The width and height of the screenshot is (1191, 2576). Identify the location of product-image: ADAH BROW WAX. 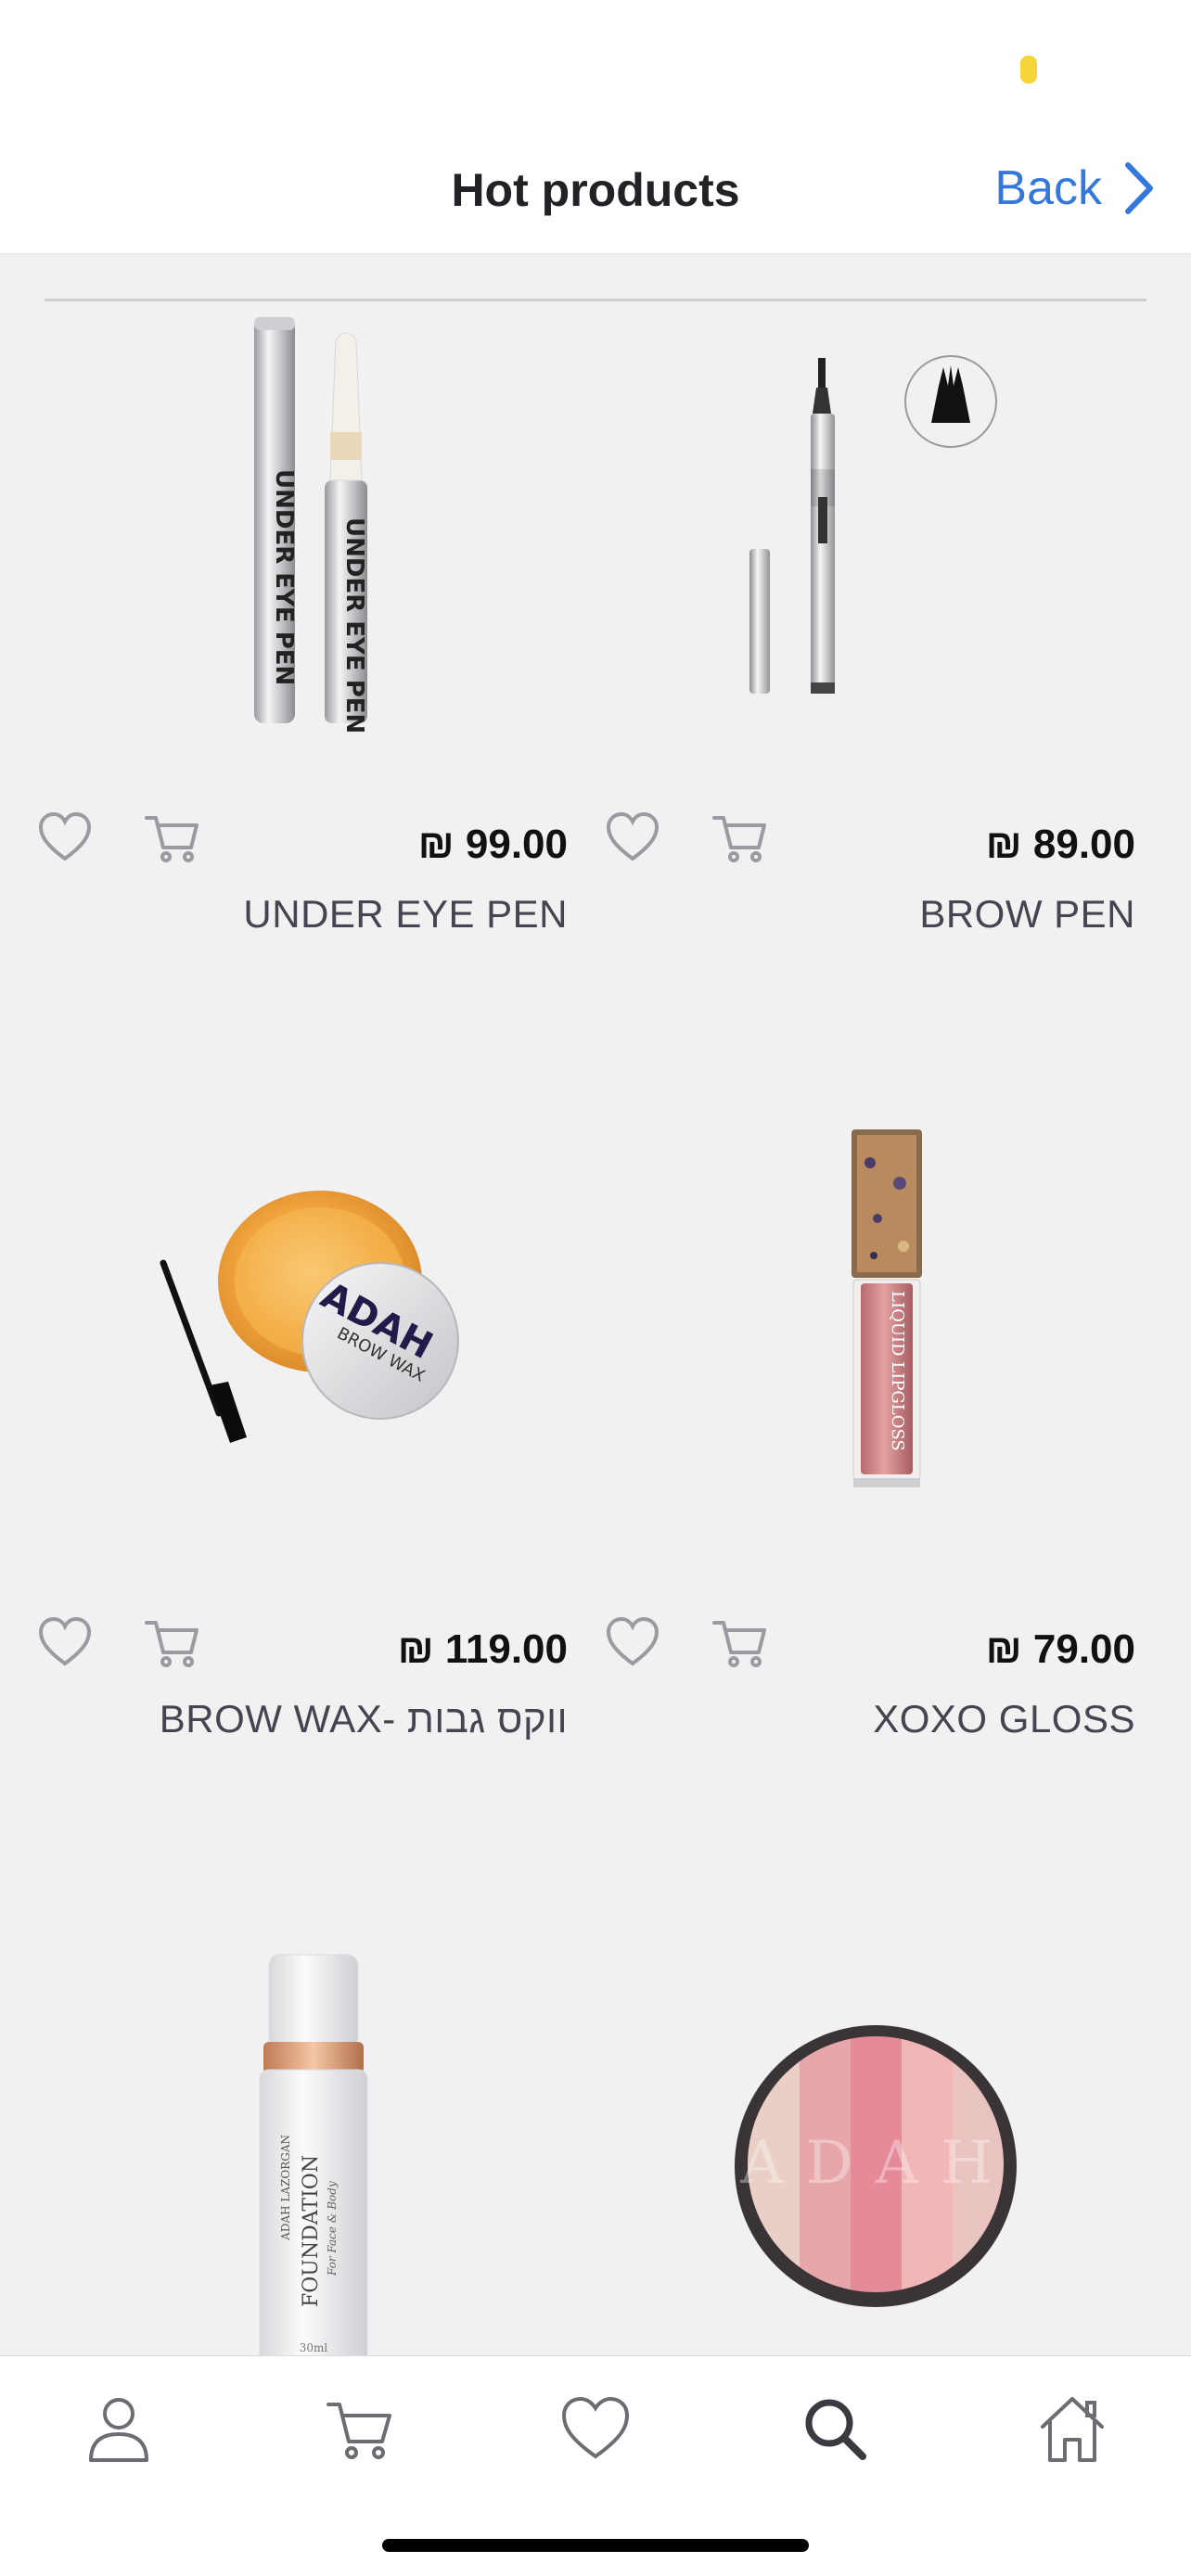
(284, 1339).